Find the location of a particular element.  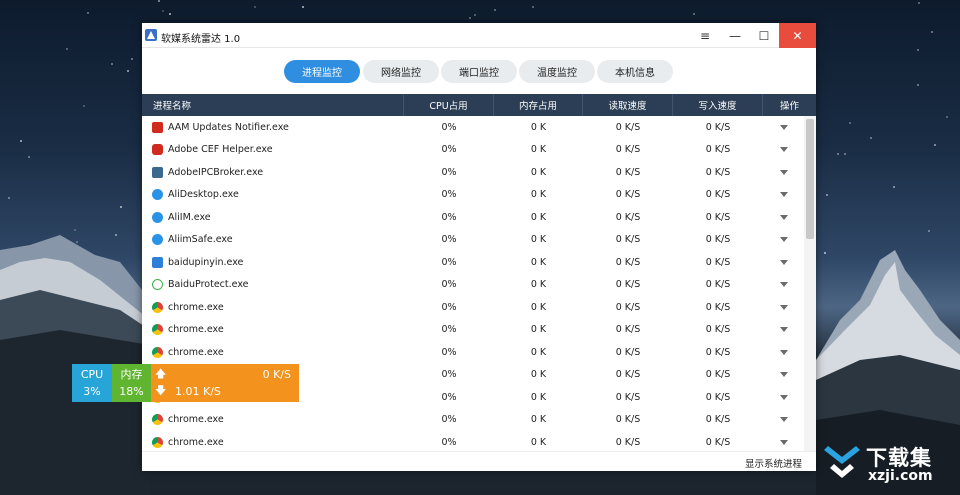

column-header-process-name: 进程名称 is located at coordinates (273, 105).